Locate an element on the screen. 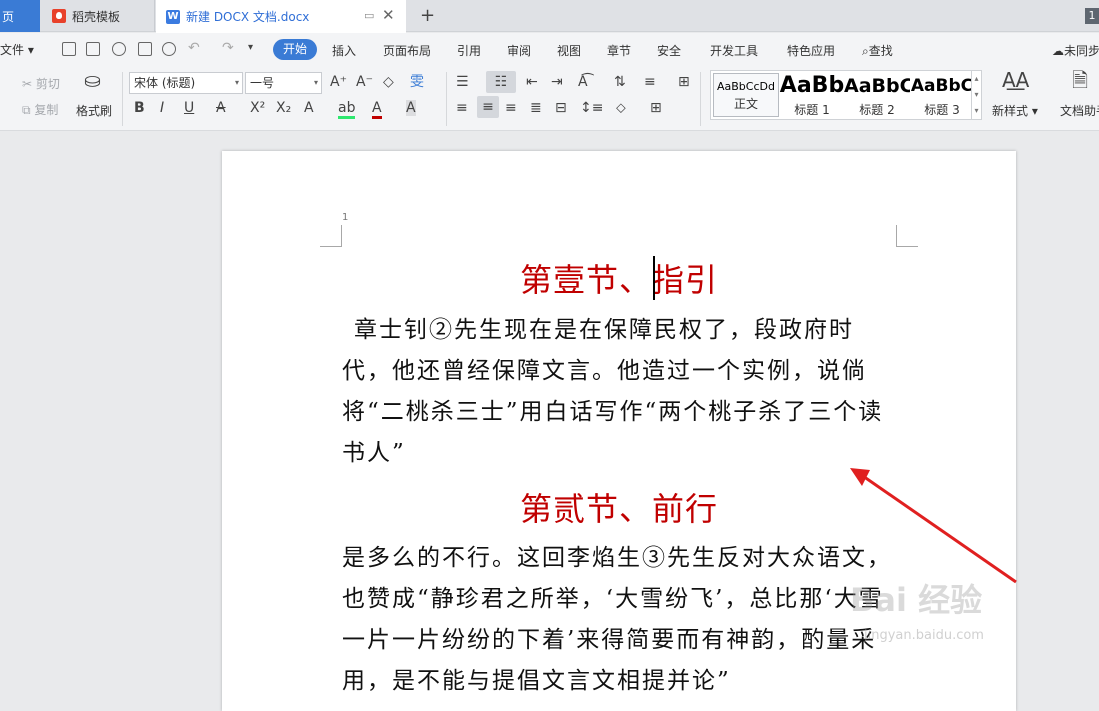 The image size is (1099, 711). window-count-badge: 1 is located at coordinates (1092, 16).